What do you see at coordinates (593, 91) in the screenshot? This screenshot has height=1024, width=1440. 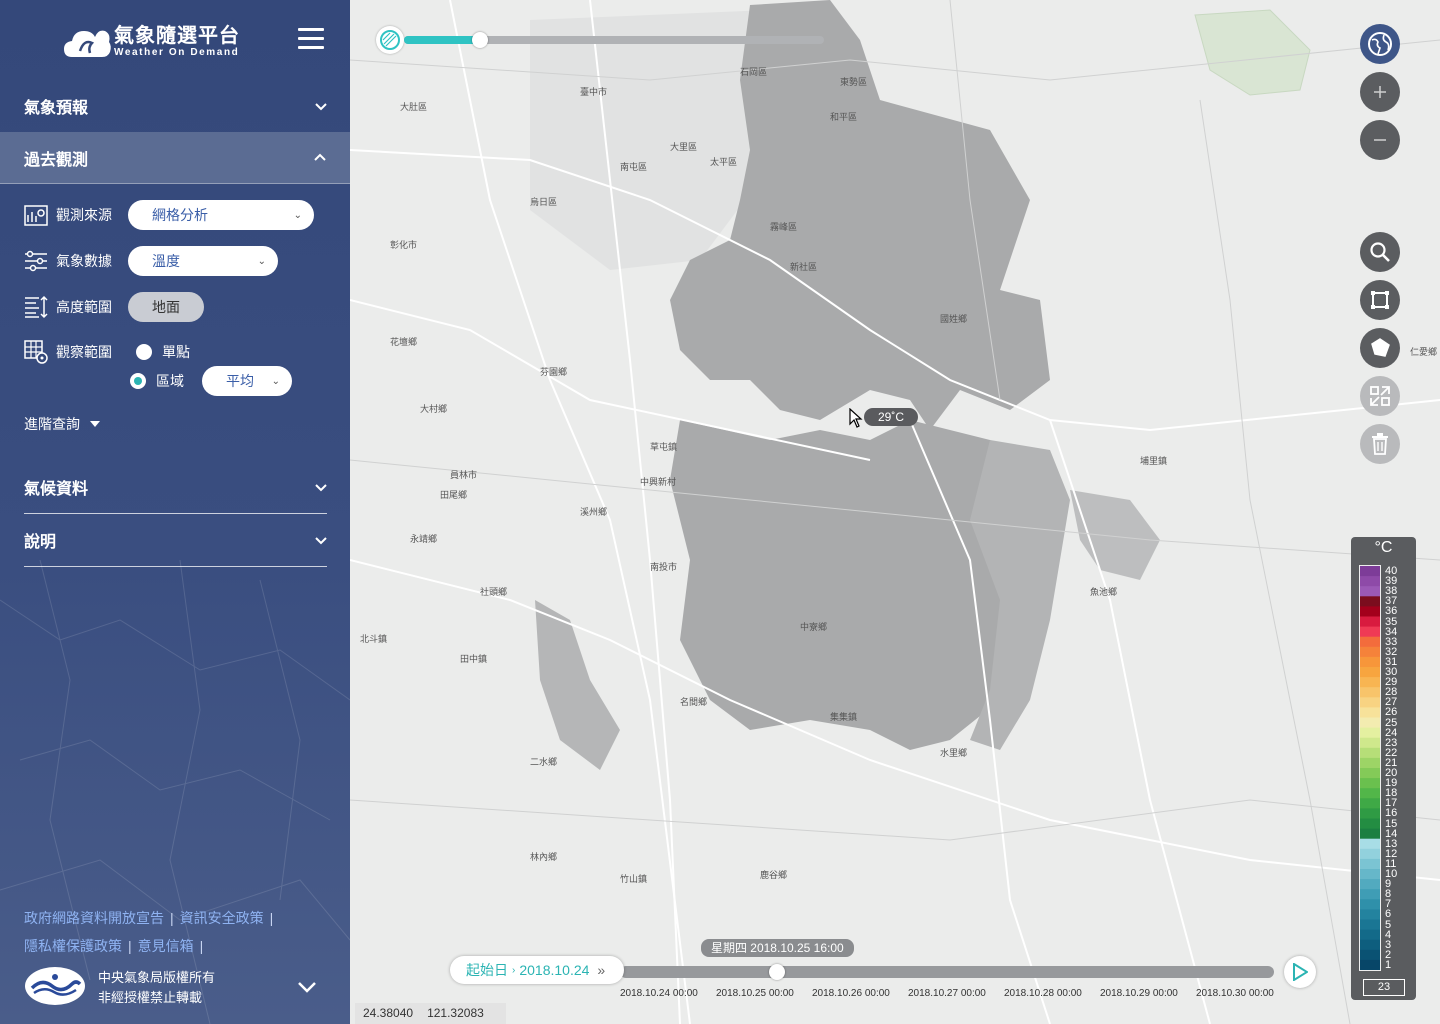 I see `map-place-label: 臺中市` at bounding box center [593, 91].